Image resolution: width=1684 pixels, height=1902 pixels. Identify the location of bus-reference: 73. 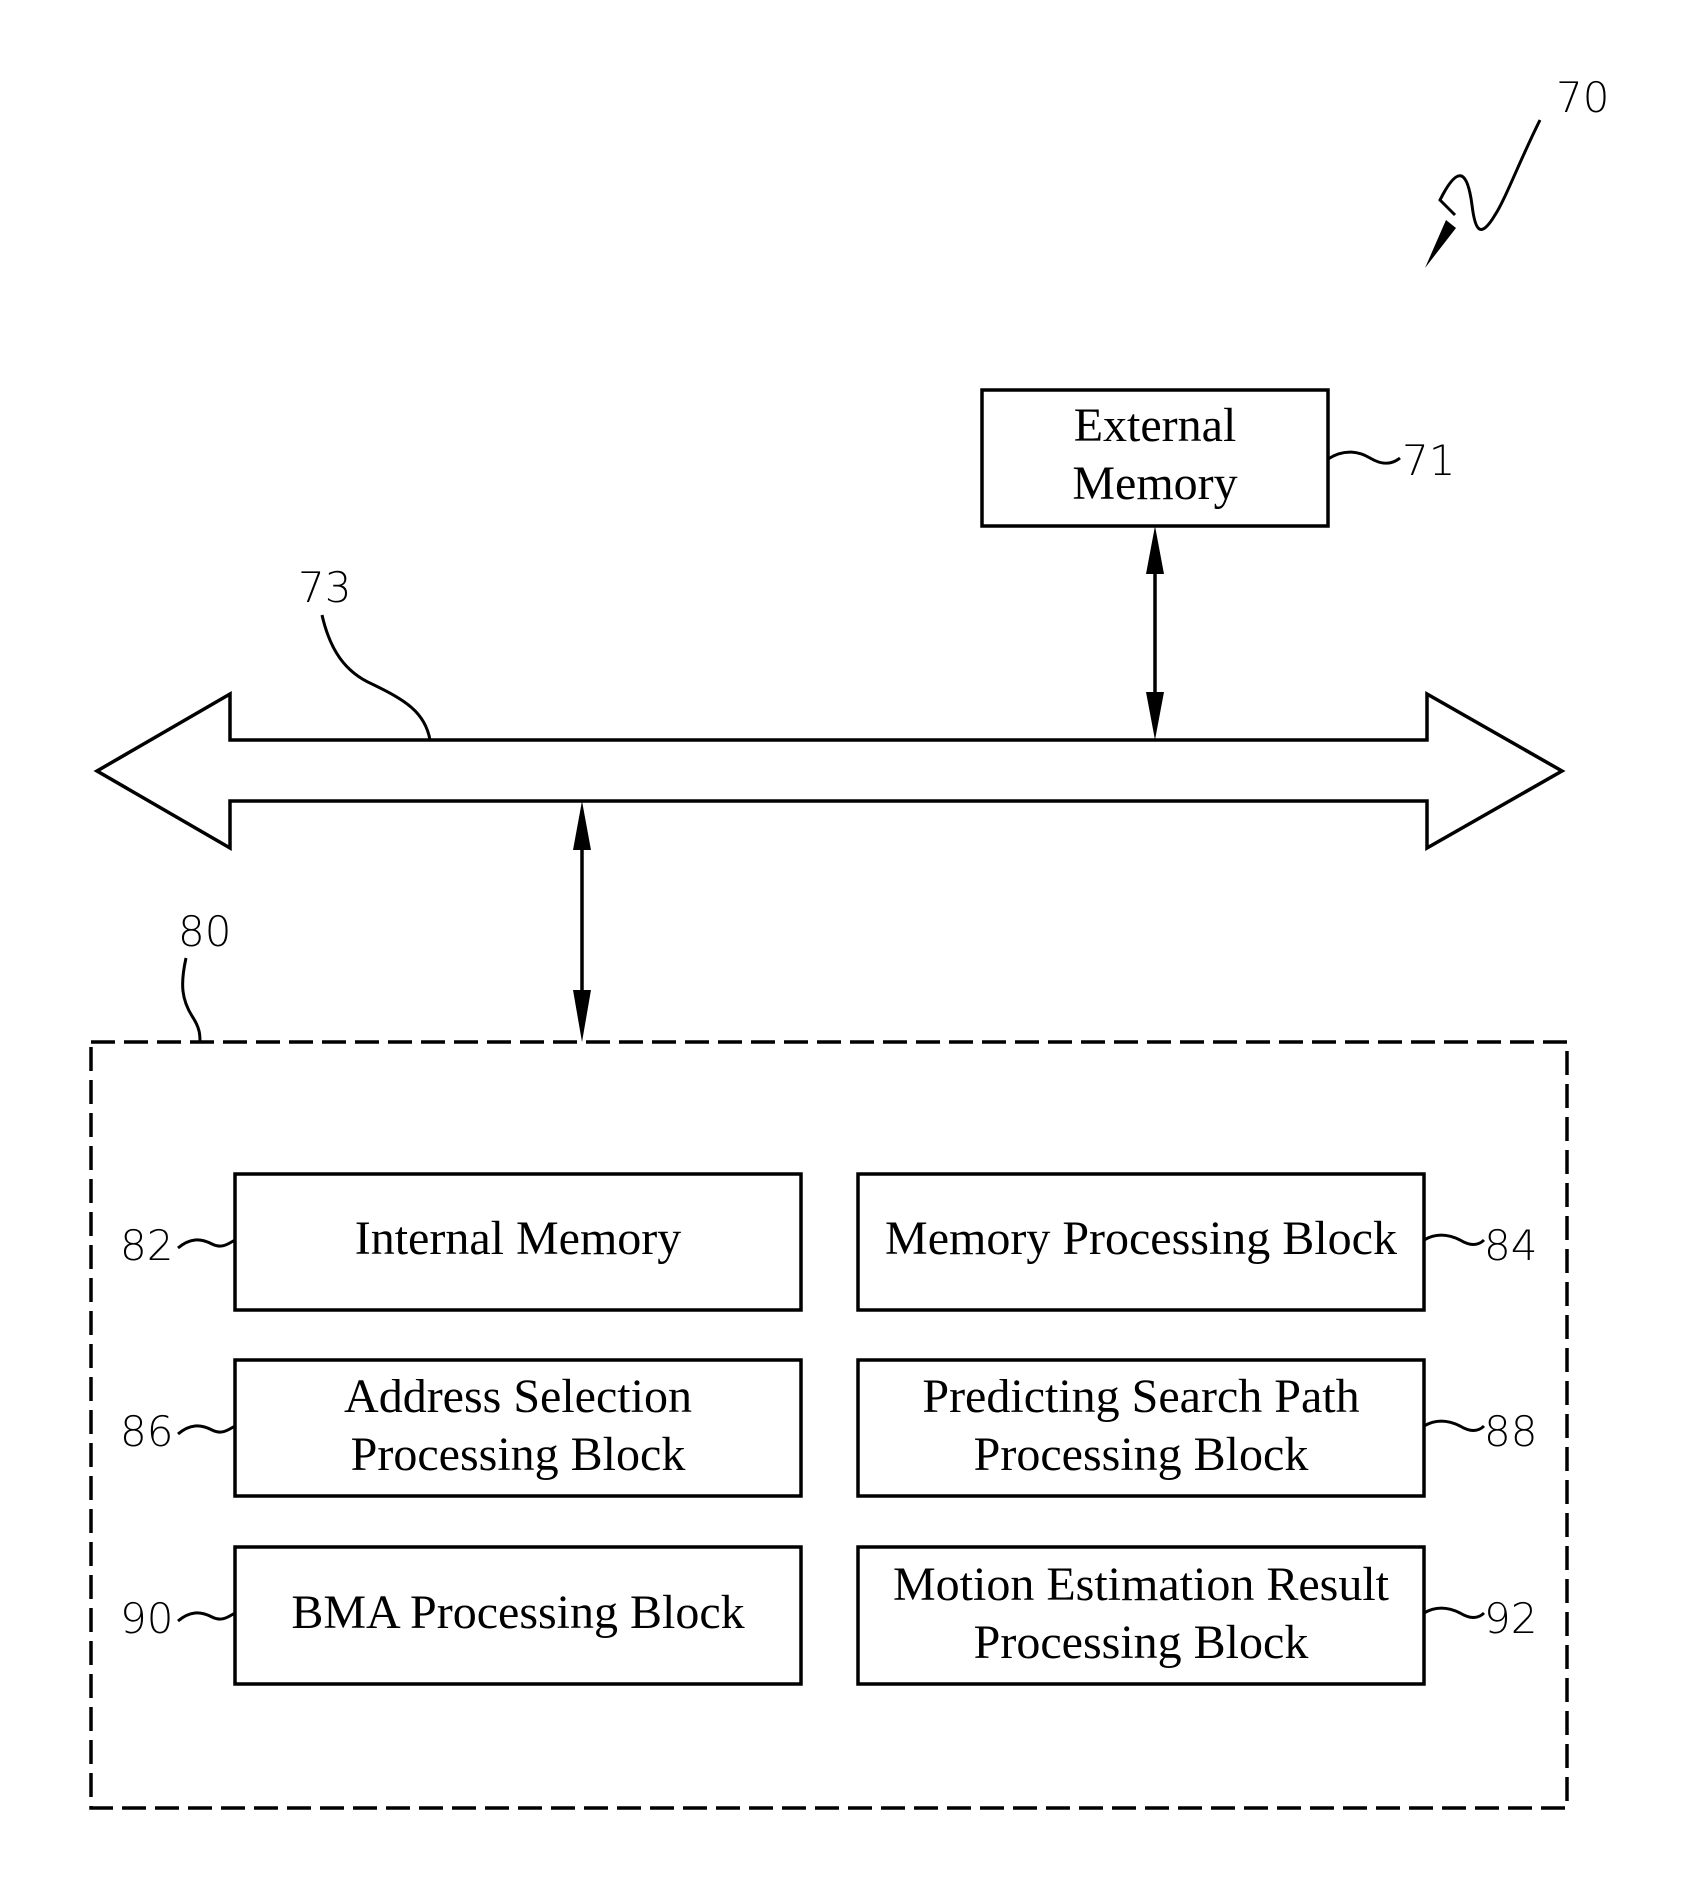
(324, 587).